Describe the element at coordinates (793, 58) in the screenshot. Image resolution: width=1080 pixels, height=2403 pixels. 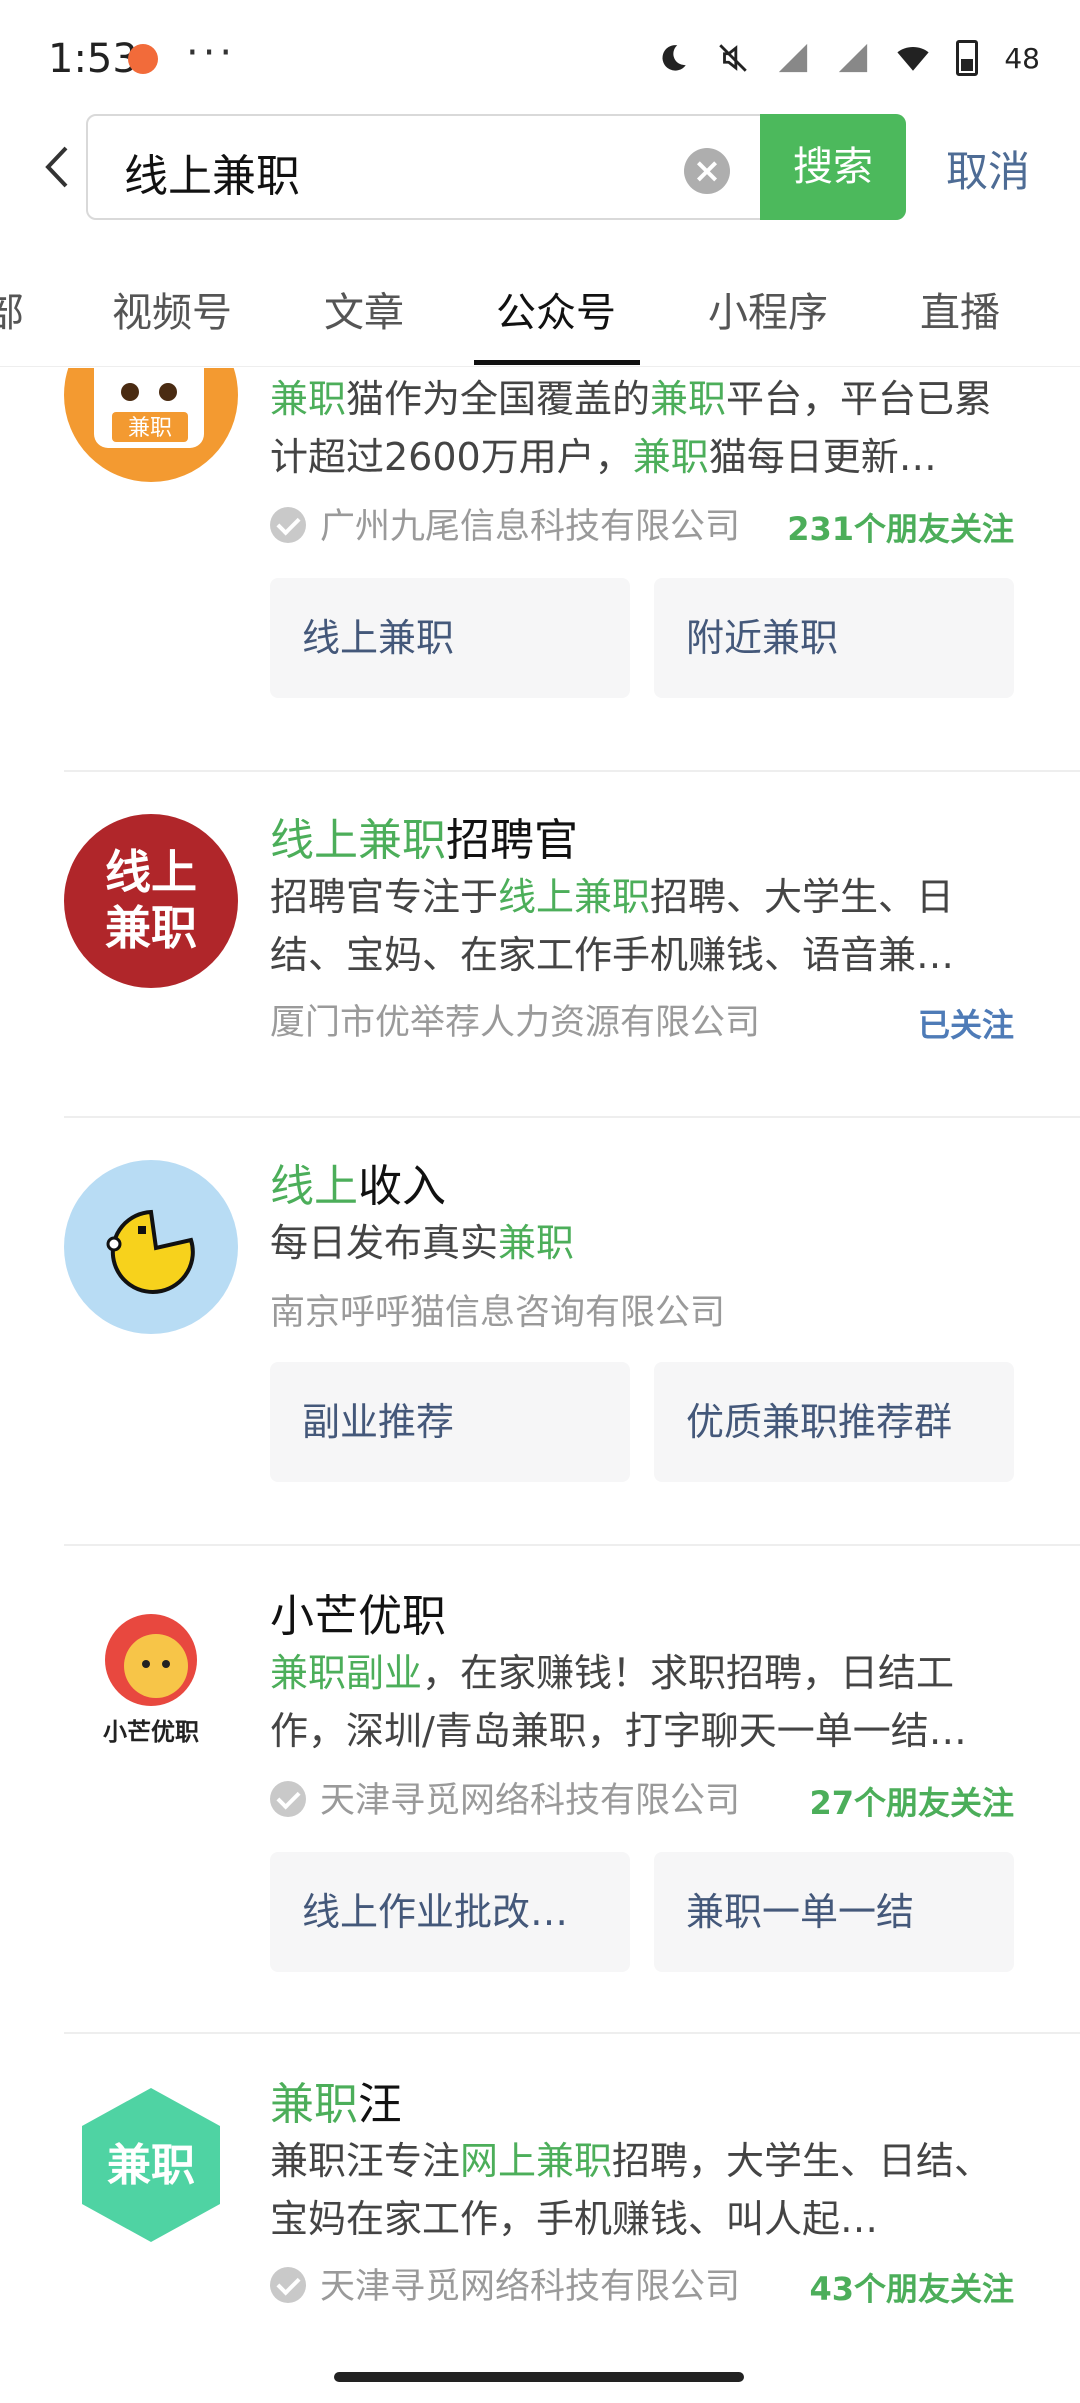
I see `signal-hd-icon` at that location.